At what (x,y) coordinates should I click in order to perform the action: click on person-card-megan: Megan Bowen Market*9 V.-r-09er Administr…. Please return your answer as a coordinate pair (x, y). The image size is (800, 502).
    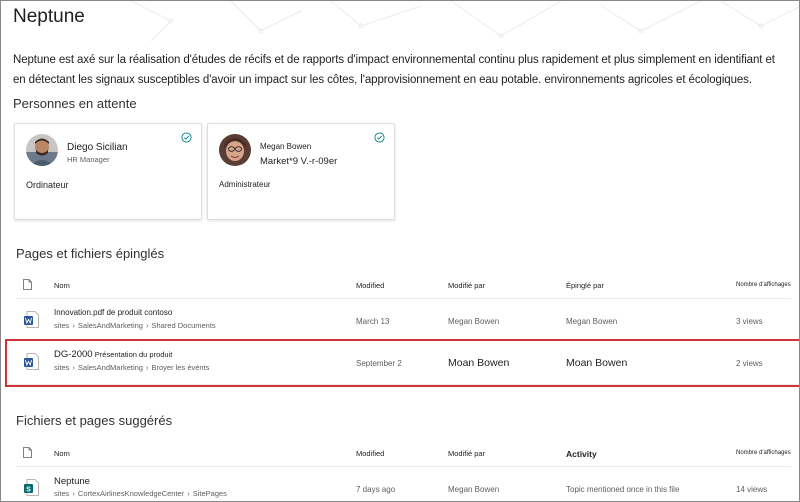
    Looking at the image, I should click on (301, 171).